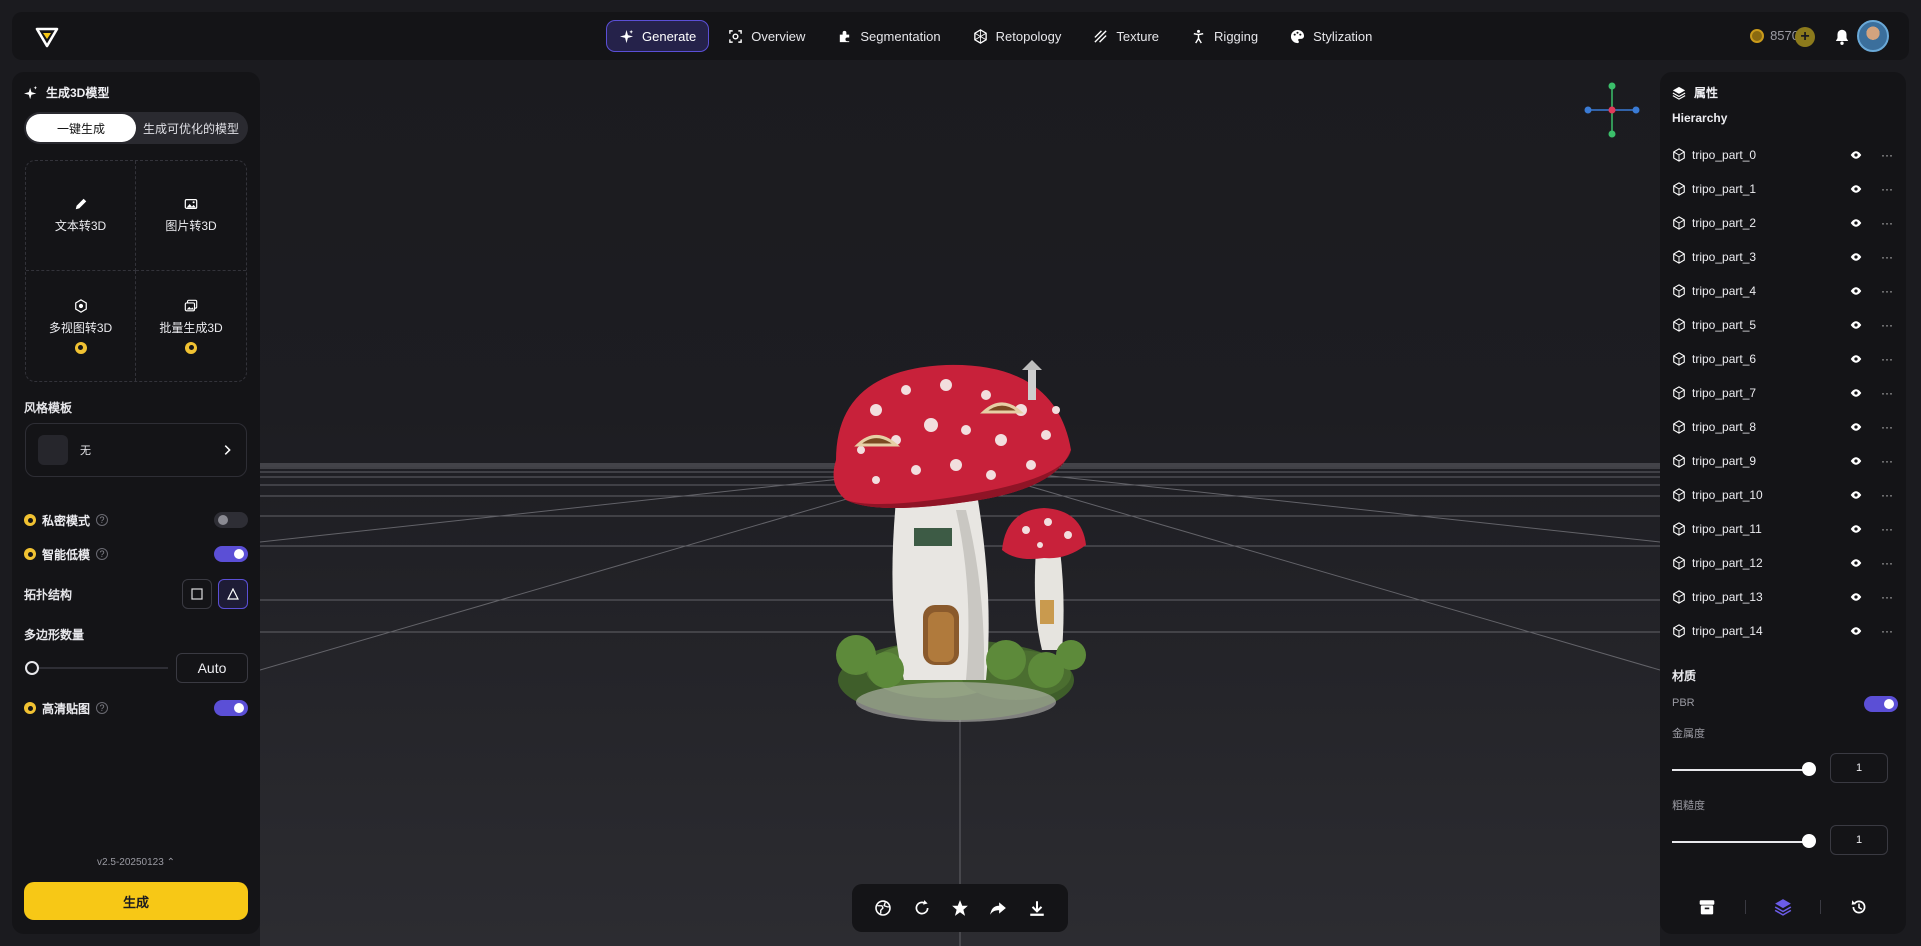 This screenshot has height=946, width=1921. I want to click on hierarchy-item: tripo_part_6 ···, so click(1783, 359).